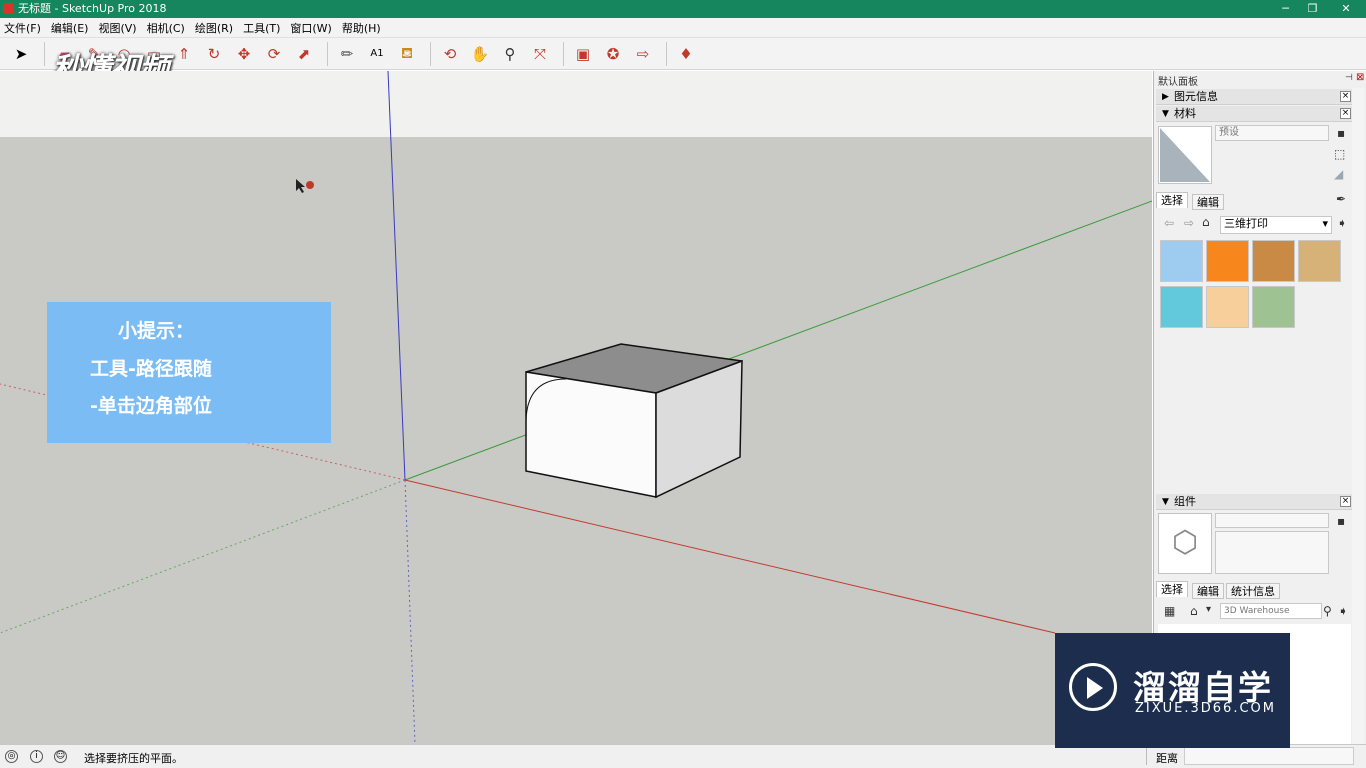 The height and width of the screenshot is (768, 1366). Describe the element at coordinates (310, 185) in the screenshot. I see `follow-me-cursor-icon` at that location.